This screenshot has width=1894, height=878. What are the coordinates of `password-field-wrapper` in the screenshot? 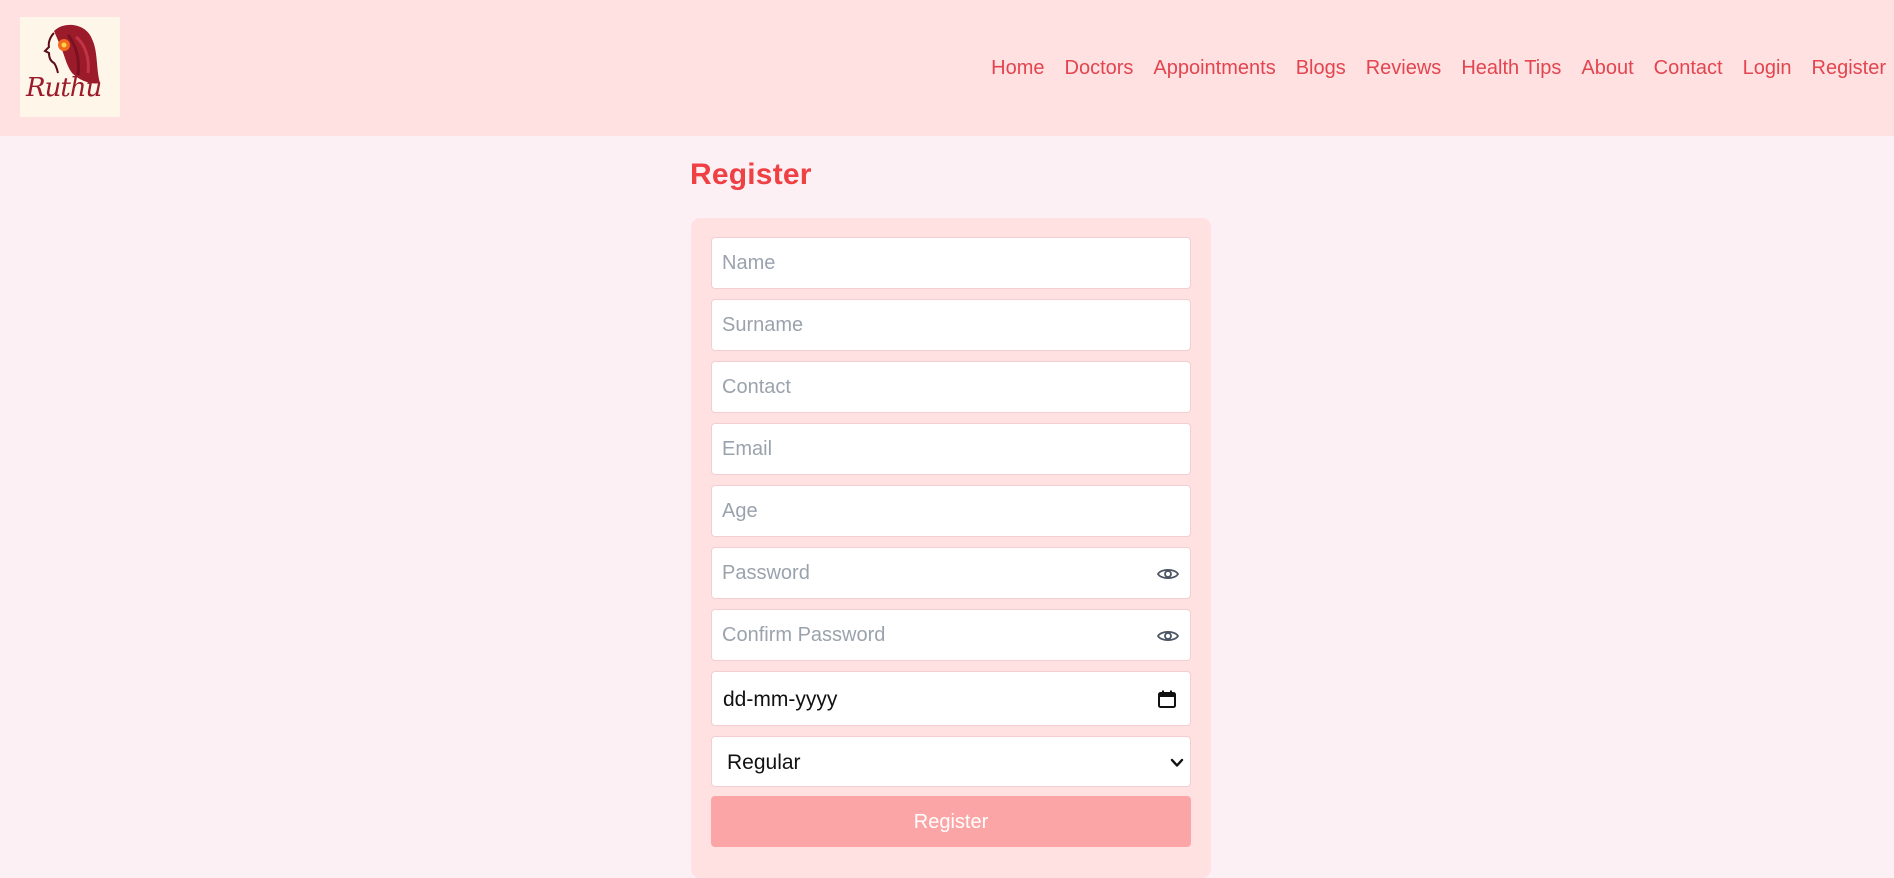 It's located at (951, 573).